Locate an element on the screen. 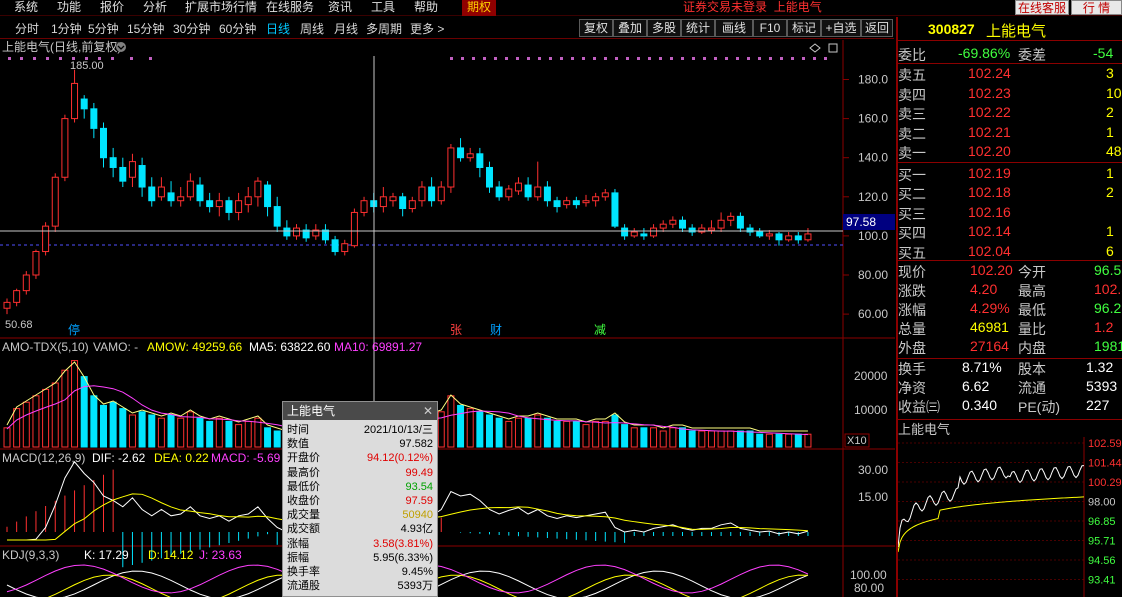  popup-row: 最低价 93.54 is located at coordinates (360, 487).